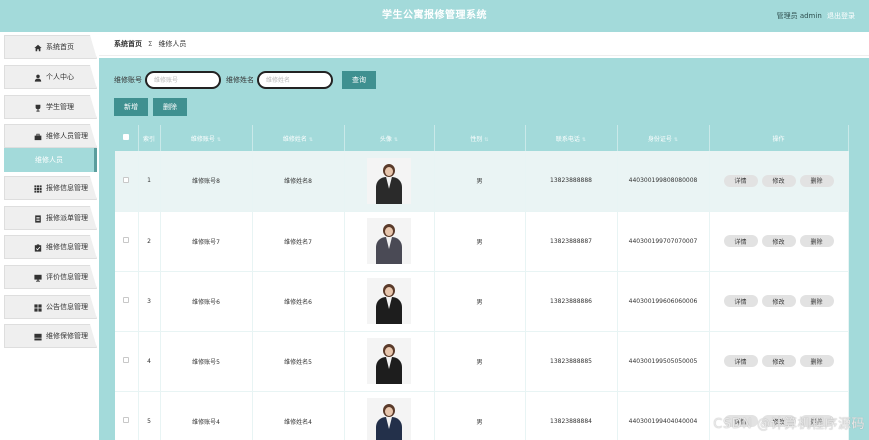 This screenshot has width=869, height=440. I want to click on sidebar-item-label: 公告信息管理, so click(67, 307).